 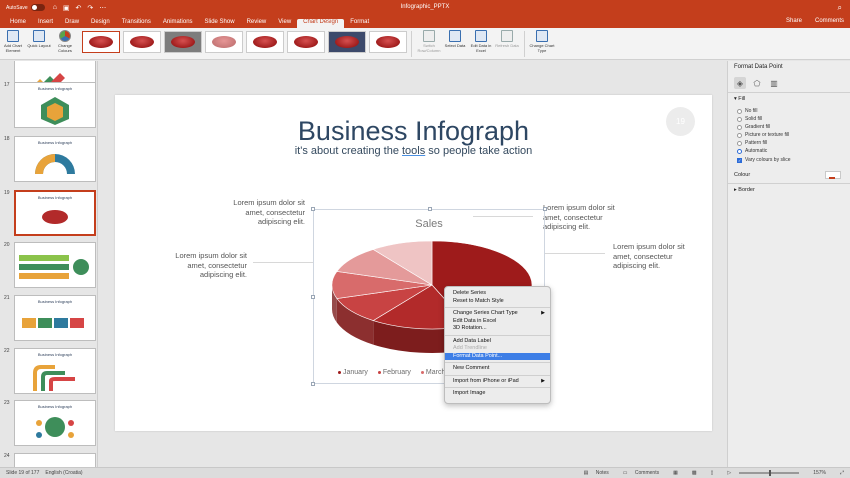 I want to click on radio-button-selected, so click(x=739, y=151).